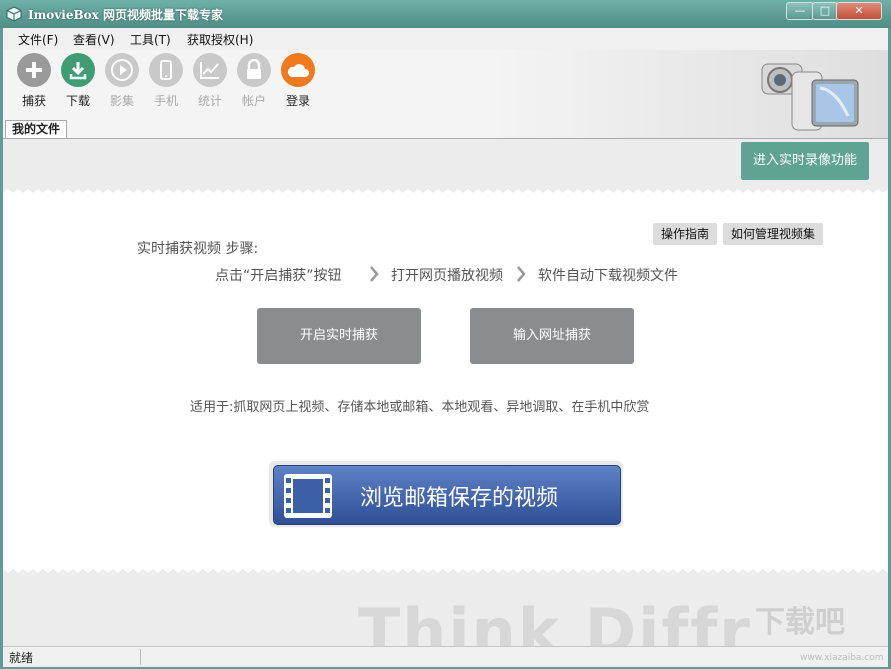 The height and width of the screenshot is (669, 891). Describe the element at coordinates (298, 100) in the screenshot. I see `login-tool-label: 登录` at that location.